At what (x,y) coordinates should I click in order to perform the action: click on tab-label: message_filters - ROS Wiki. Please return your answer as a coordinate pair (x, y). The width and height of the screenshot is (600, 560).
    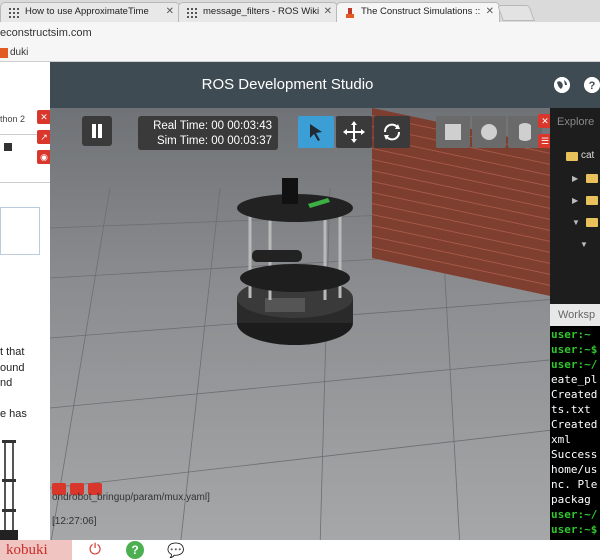
    Looking at the image, I should click on (261, 11).